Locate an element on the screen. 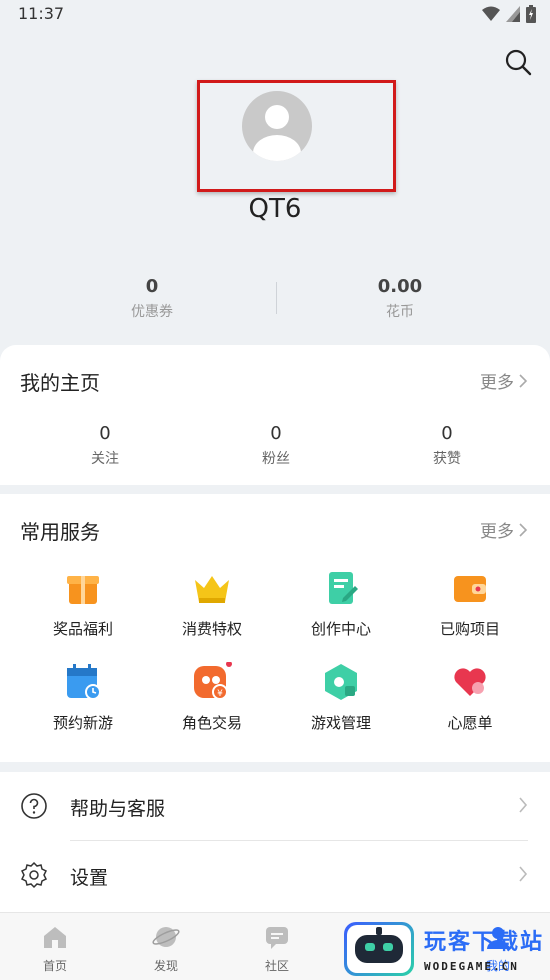 Image resolution: width=550 pixels, height=980 pixels. service-label: 消费特权 is located at coordinates (211, 629).